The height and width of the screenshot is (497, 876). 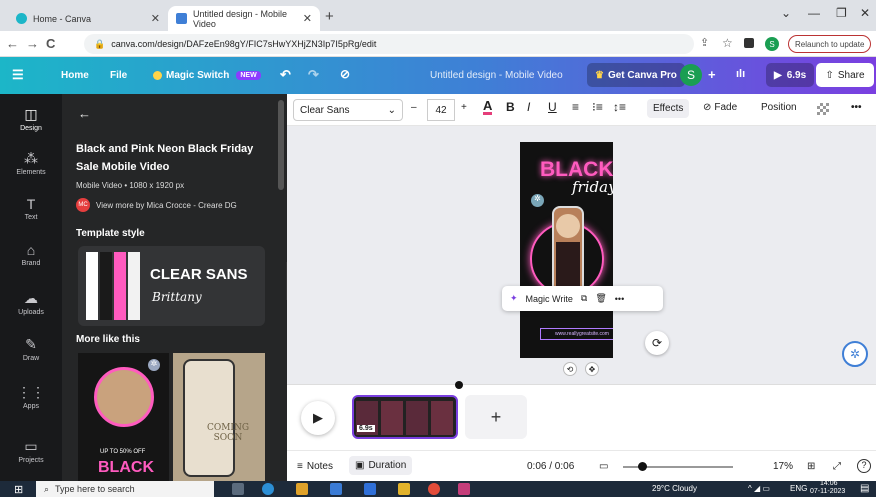 I want to click on delete-icon: 🗑, so click(x=600, y=298).